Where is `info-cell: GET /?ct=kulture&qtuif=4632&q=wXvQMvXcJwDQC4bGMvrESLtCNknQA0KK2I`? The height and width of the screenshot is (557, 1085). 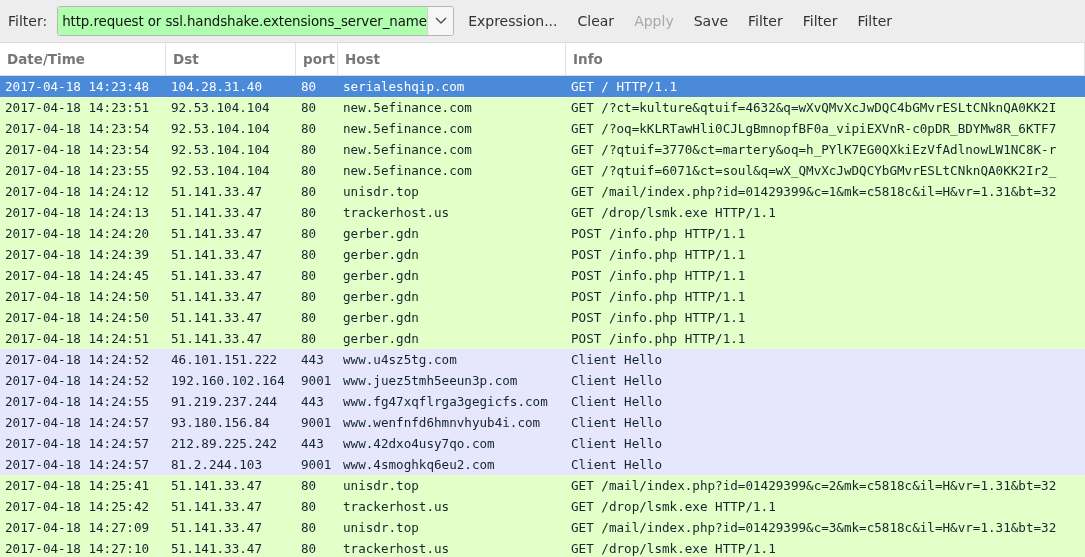
info-cell: GET /?ct=kulture&qtuif=4632&q=wXvQMvXcJwDQC4bGMvrESLtCNknQA0KK2I is located at coordinates (814, 107).